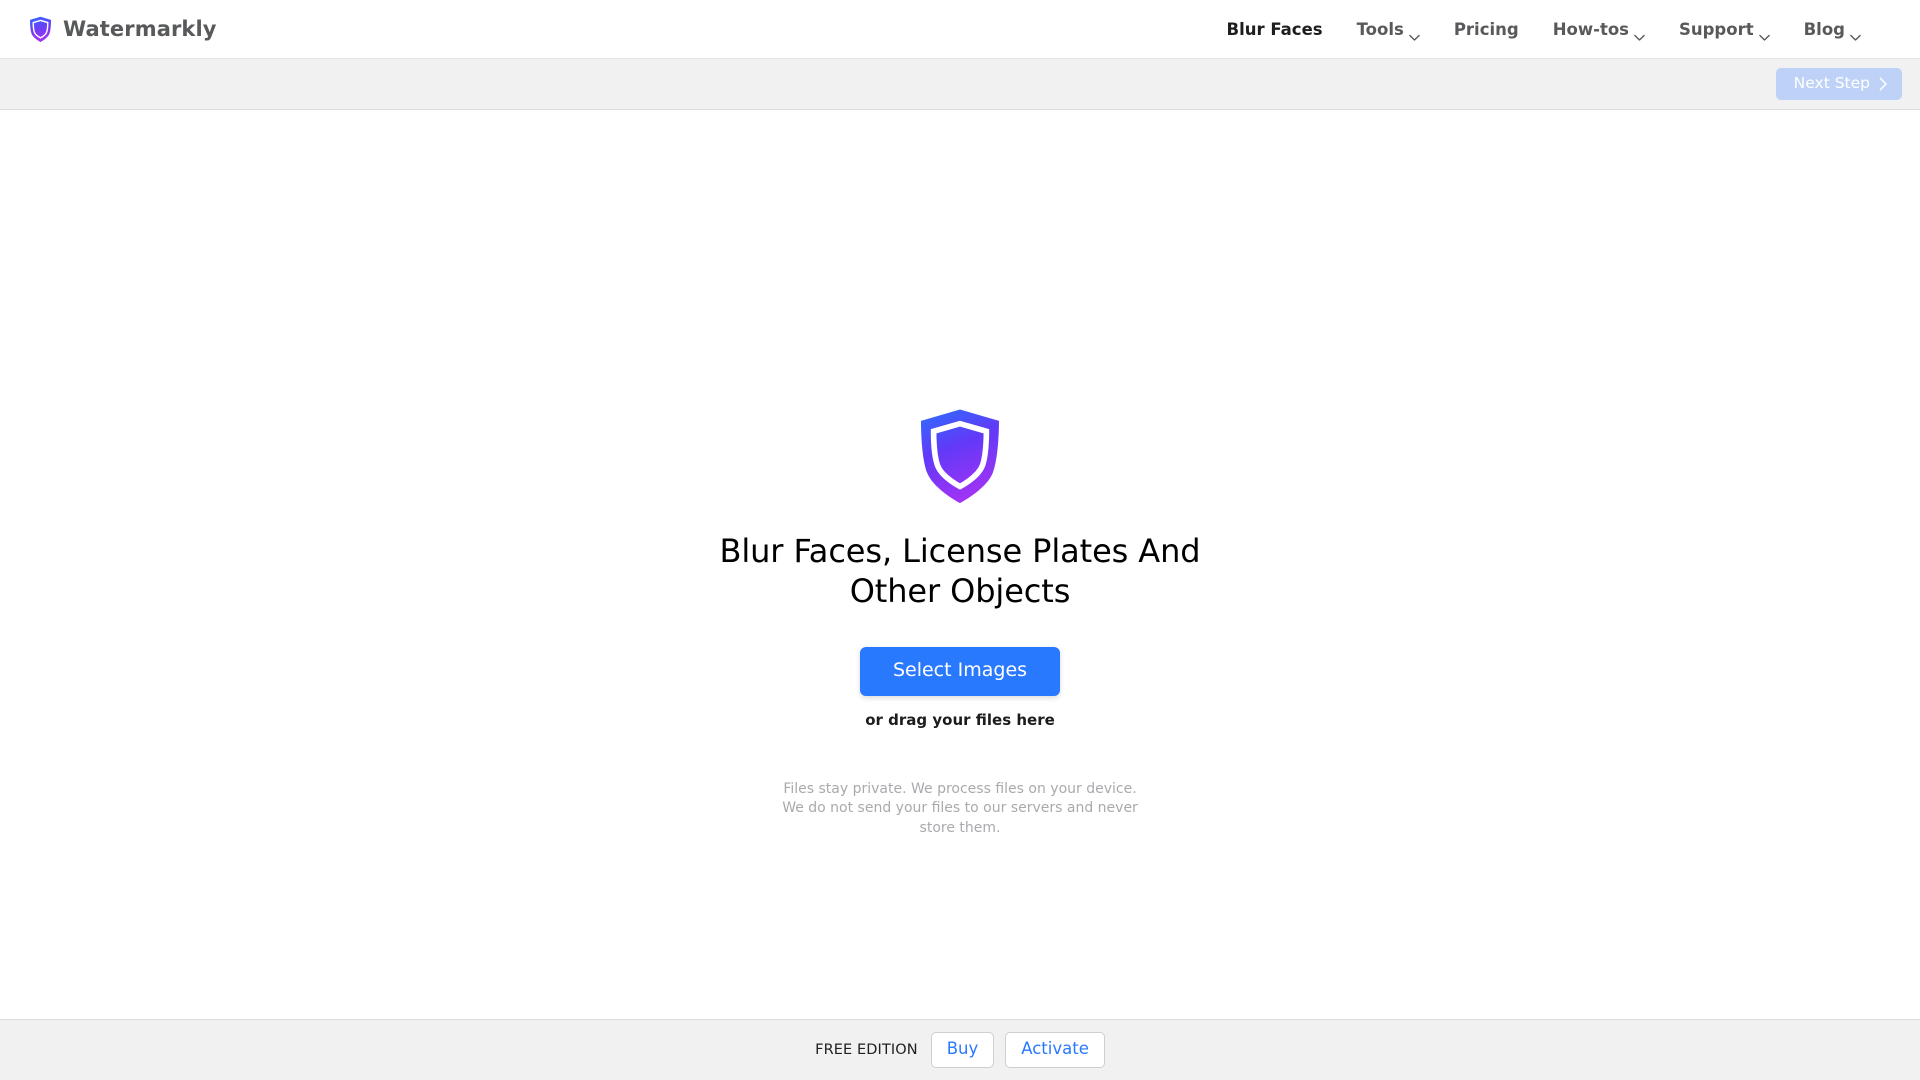 The image size is (1920, 1080). Describe the element at coordinates (1590, 29) in the screenshot. I see `nav-item-label: How-tos` at that location.